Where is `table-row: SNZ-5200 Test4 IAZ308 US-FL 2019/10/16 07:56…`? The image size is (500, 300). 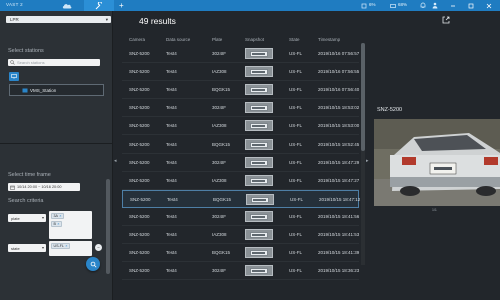 table-row: SNZ-5200 Test4 IAZ308 US-FL 2019/10/16 07:56… is located at coordinates (240, 72).